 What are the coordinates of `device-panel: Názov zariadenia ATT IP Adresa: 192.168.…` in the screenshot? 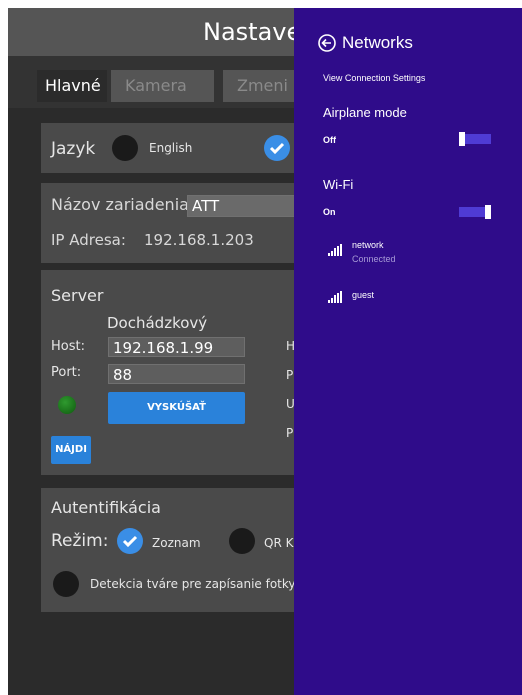 It's located at (171, 223).